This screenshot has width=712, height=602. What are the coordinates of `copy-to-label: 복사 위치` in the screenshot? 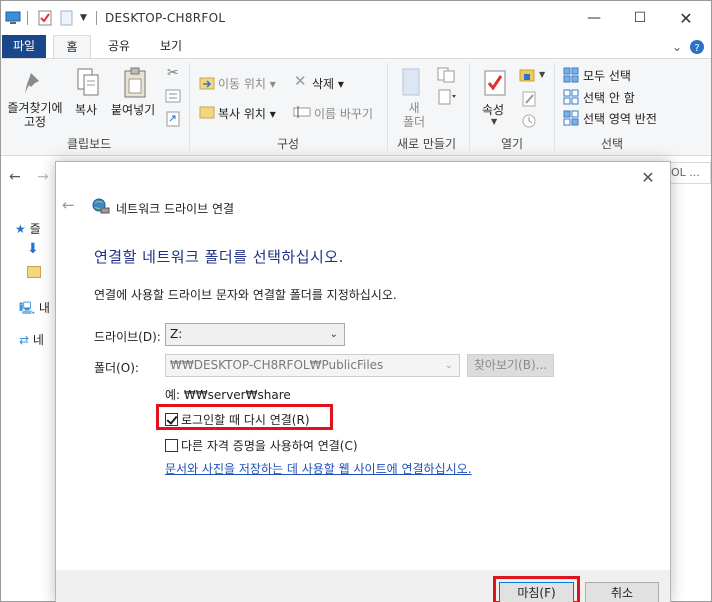 It's located at (242, 114).